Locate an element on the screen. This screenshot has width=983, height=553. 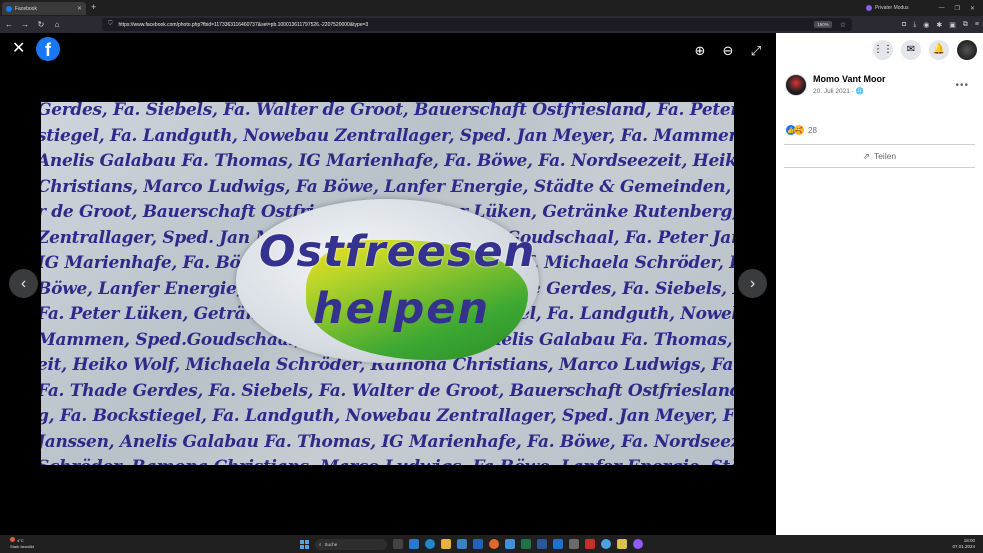
facebook-favicon-icon is located at coordinates (9, 8).